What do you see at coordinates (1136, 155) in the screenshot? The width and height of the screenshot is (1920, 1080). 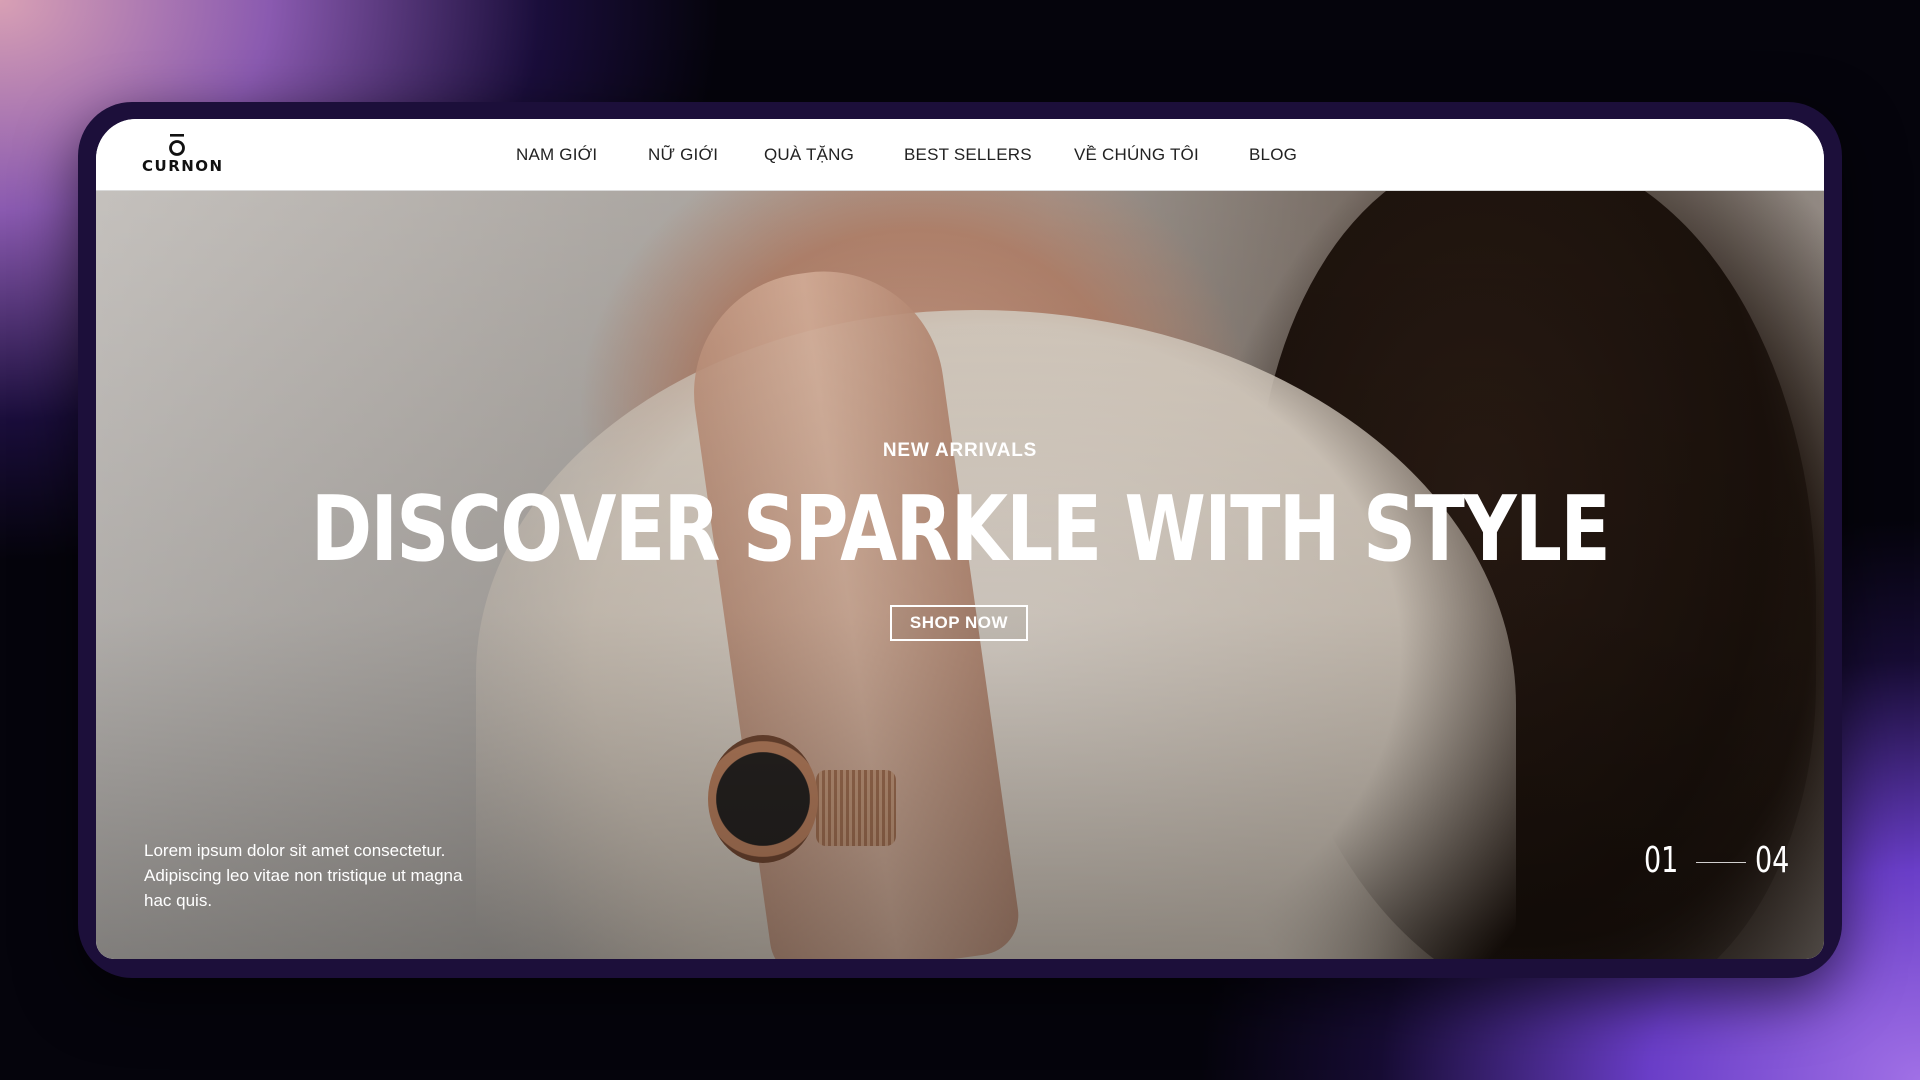 I see `nav-item-ve-chung-toi: VỀ CHÚNG TÔI` at bounding box center [1136, 155].